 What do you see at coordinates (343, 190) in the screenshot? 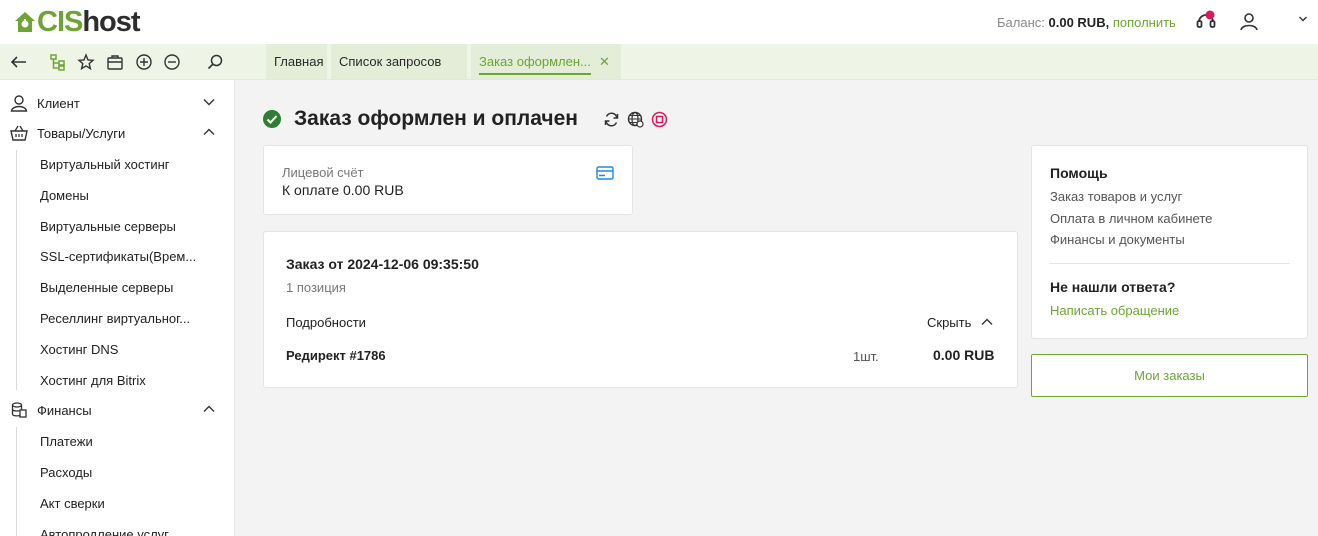
I see `account-value: К оплате 0.00 RUB` at bounding box center [343, 190].